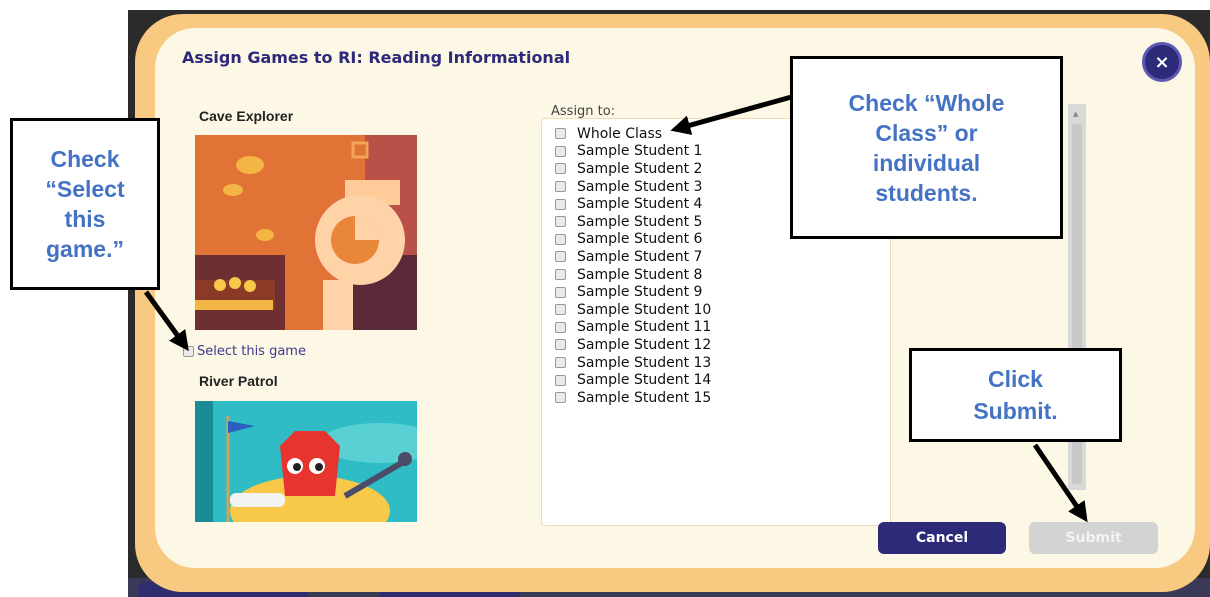  Describe the element at coordinates (1015, 395) in the screenshot. I see `callout-submit: Click Submit.` at that location.